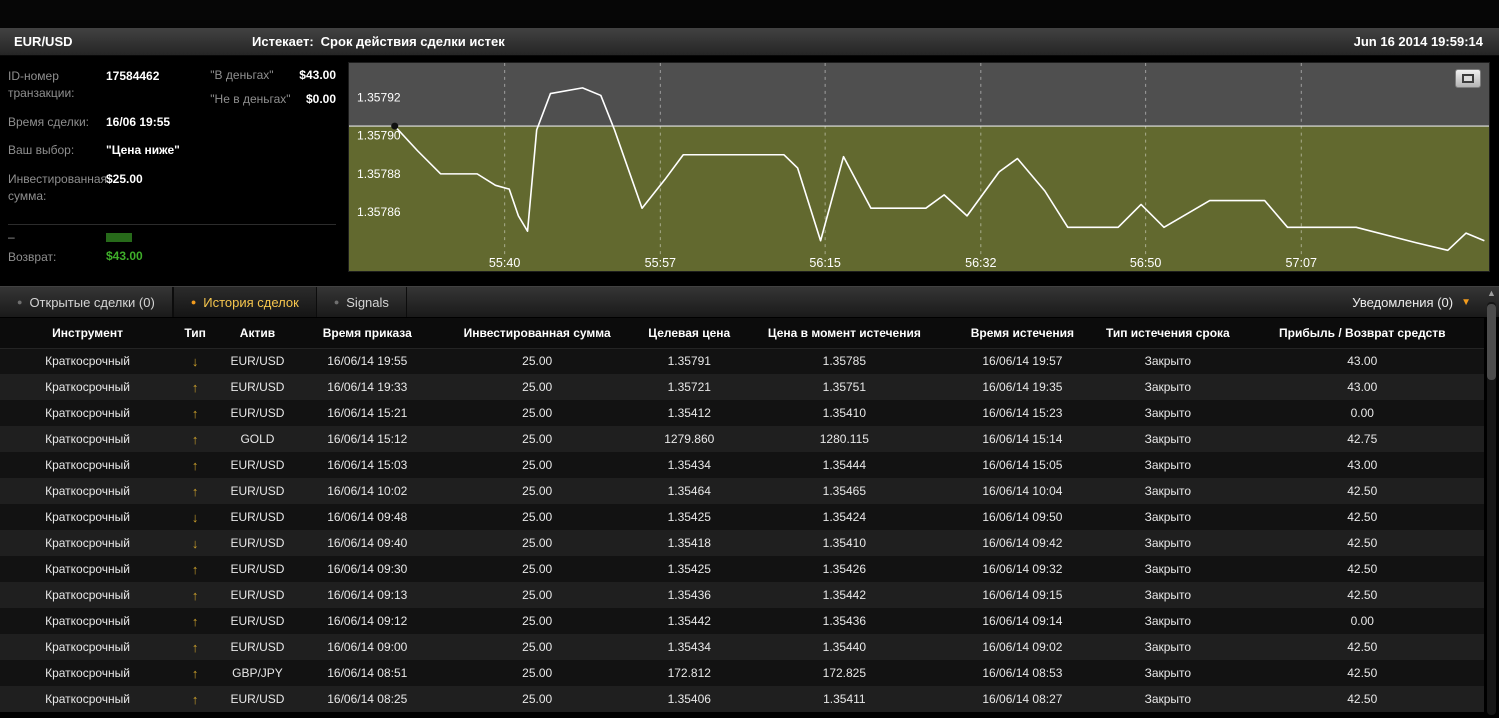  I want to click on table-cell: 16/06/14 08:53, so click(1022, 673).